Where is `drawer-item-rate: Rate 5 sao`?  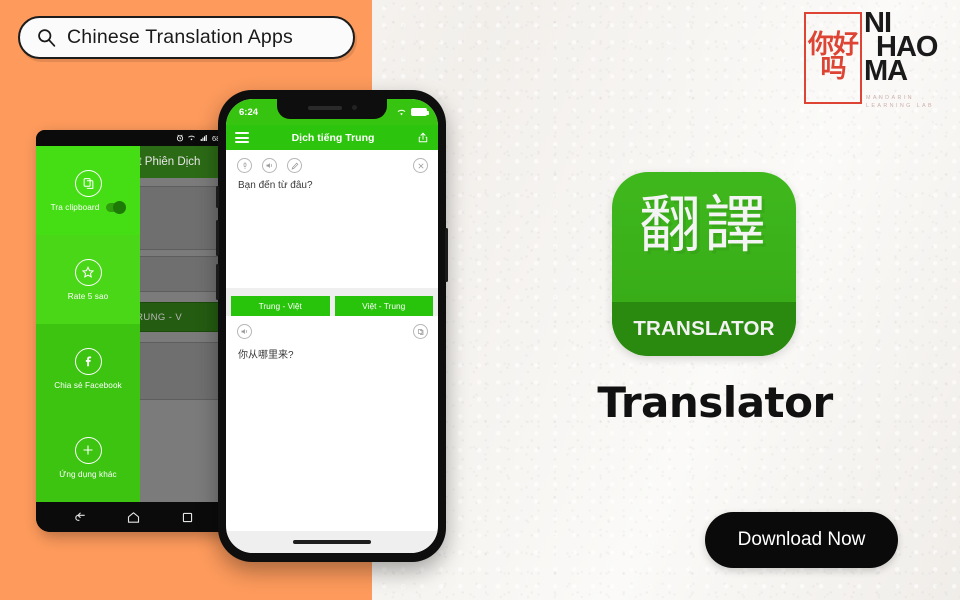
drawer-item-rate: Rate 5 sao is located at coordinates (88, 279).